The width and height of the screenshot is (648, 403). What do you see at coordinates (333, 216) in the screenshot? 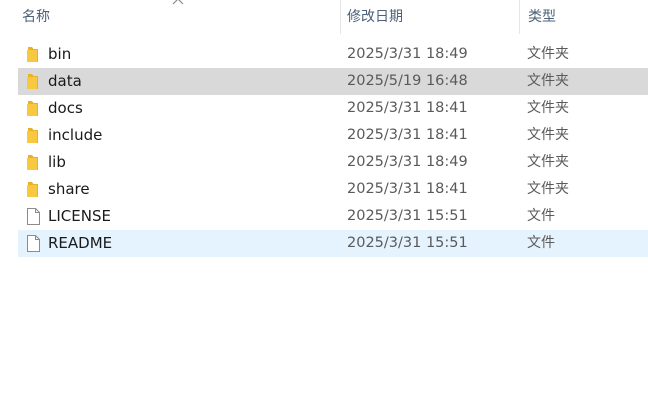
I see `file-row-license: LICENSE 2025/3/31 15:51 文件` at bounding box center [333, 216].